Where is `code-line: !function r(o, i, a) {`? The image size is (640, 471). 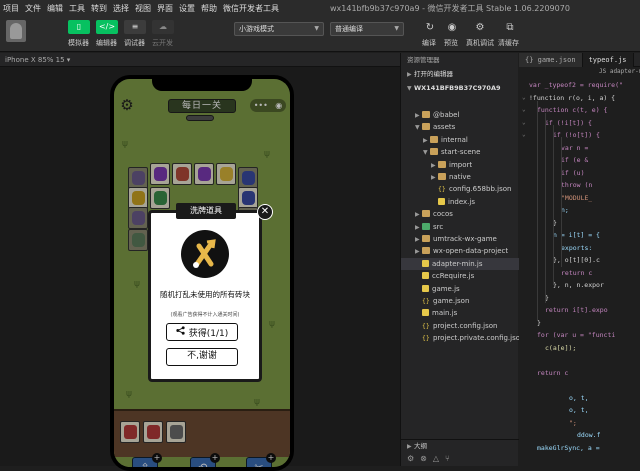 code-line: !function r(o, i, a) { is located at coordinates (572, 97).